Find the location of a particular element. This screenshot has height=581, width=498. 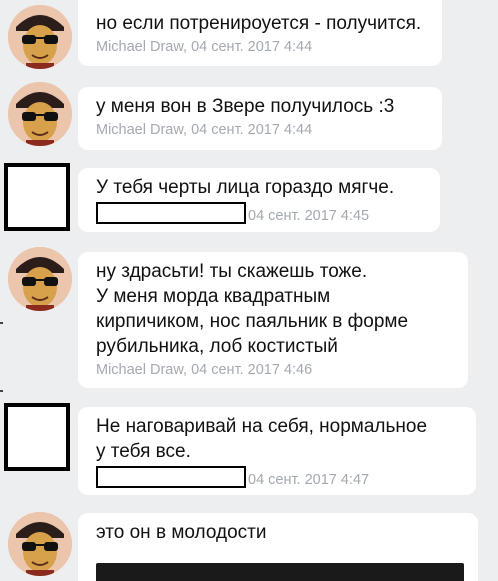

message-time: 04 сент. 2017 4:47 is located at coordinates (309, 480).